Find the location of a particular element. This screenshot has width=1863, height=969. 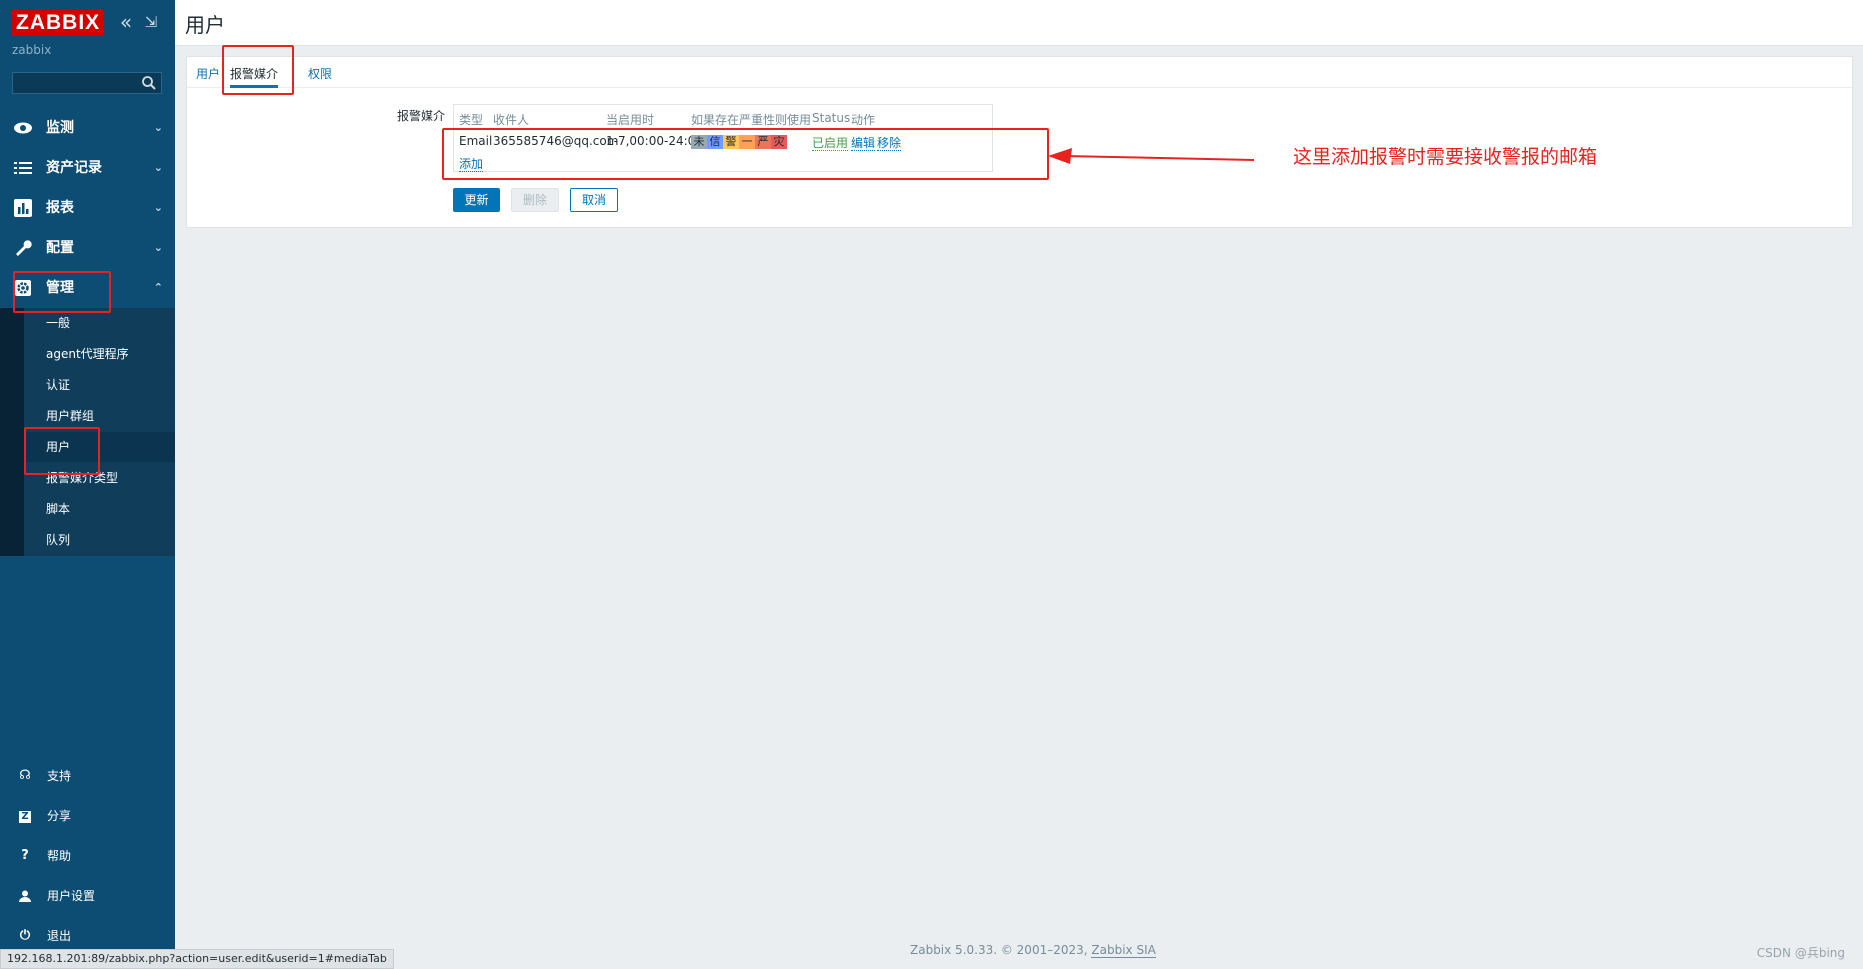

search-input is located at coordinates (79, 83).